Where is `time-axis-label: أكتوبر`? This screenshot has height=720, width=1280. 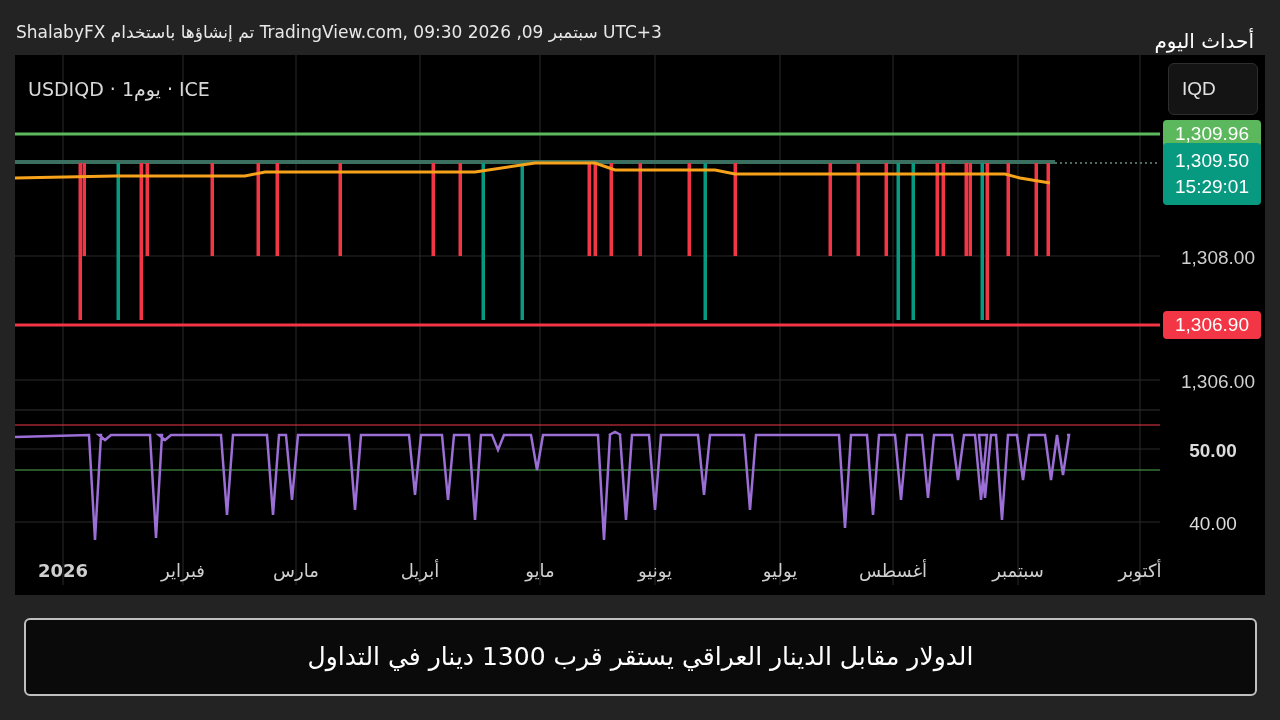
time-axis-label: أكتوبر is located at coordinates (1140, 571).